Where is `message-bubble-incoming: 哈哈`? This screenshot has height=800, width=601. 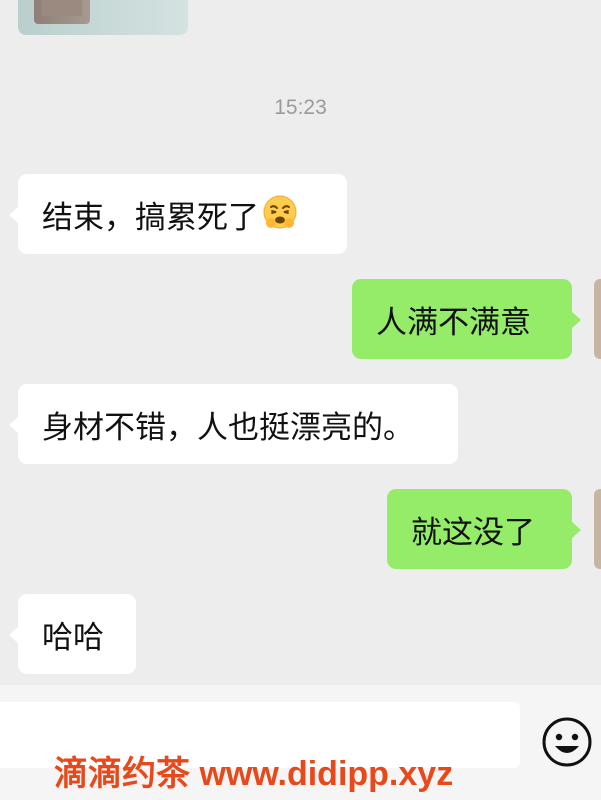 message-bubble-incoming: 哈哈 is located at coordinates (72, 634).